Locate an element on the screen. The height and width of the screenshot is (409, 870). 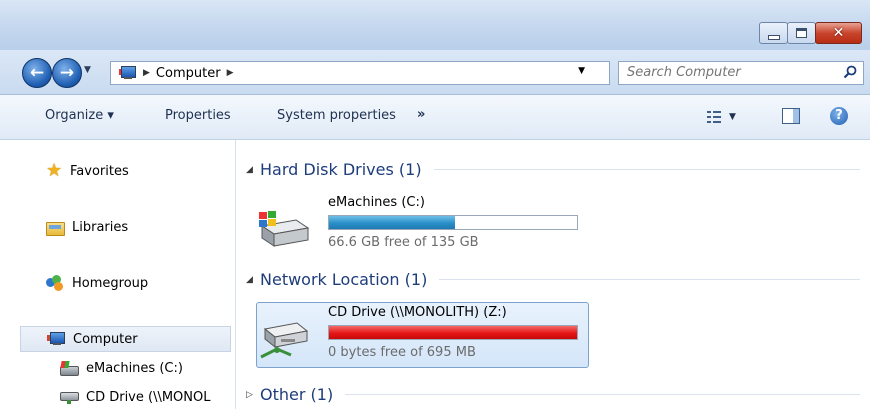
back-arrow-icon: ← is located at coordinates (37, 73).